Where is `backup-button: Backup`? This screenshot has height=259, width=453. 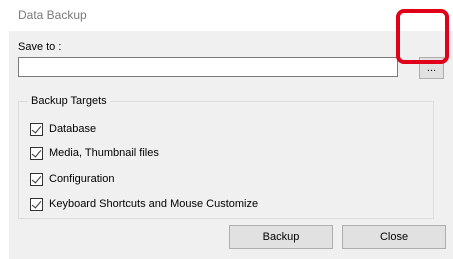
backup-button: Backup is located at coordinates (281, 237).